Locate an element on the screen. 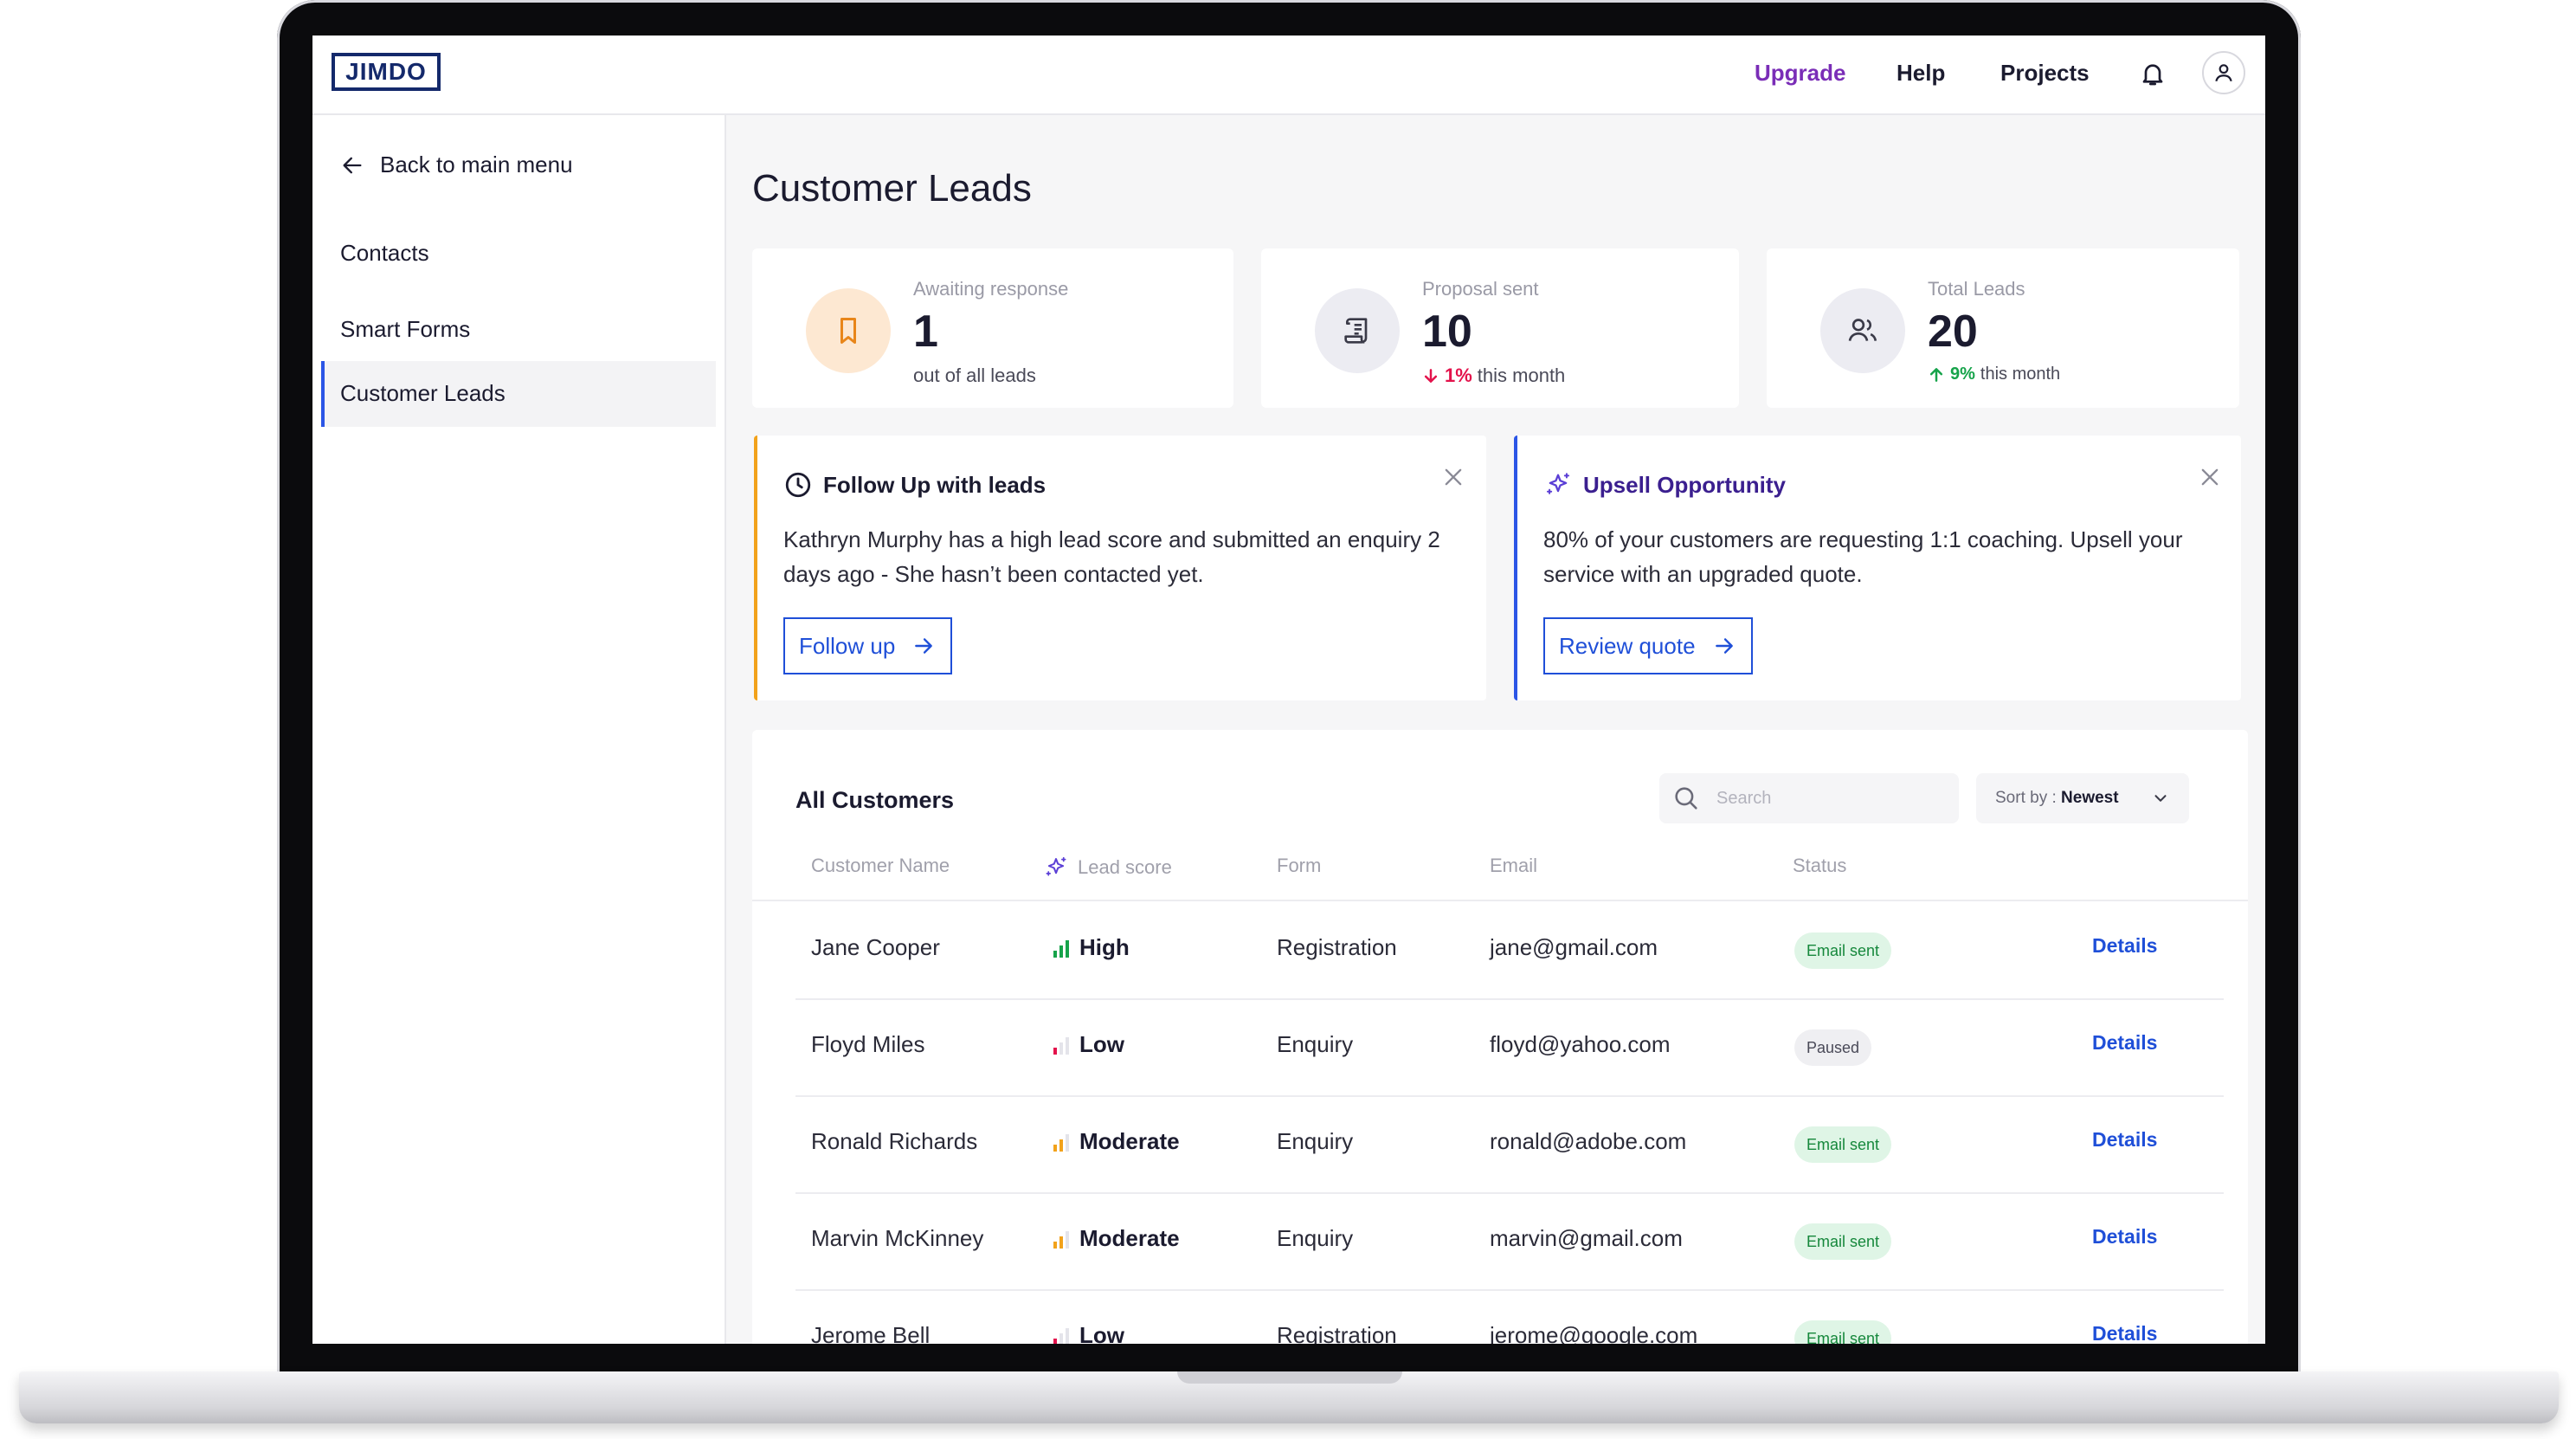 This screenshot has height=1439, width=2576. lead-score: Moderate is located at coordinates (1116, 1141).